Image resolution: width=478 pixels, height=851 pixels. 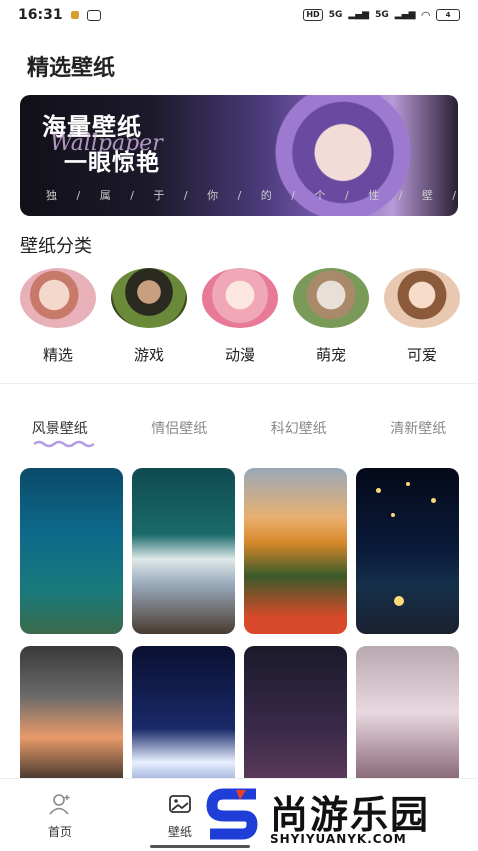 I want to click on category-list: 精选 游戏 动漫 萌宠 可爱, so click(x=240, y=316).